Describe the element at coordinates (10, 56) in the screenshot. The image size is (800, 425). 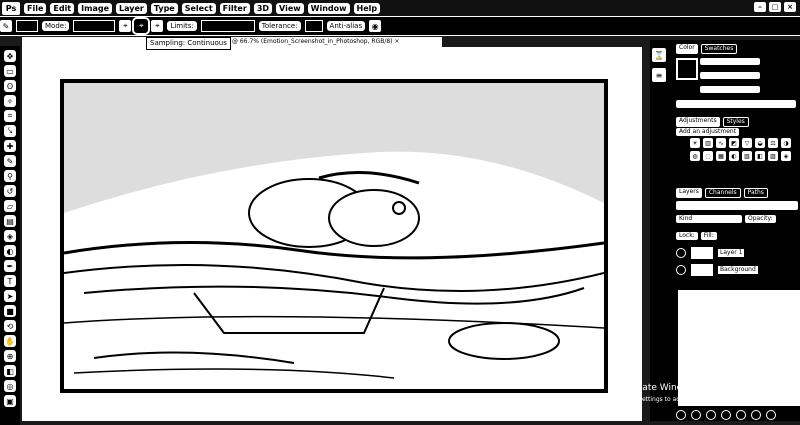
I see `move-icon: ✥` at that location.